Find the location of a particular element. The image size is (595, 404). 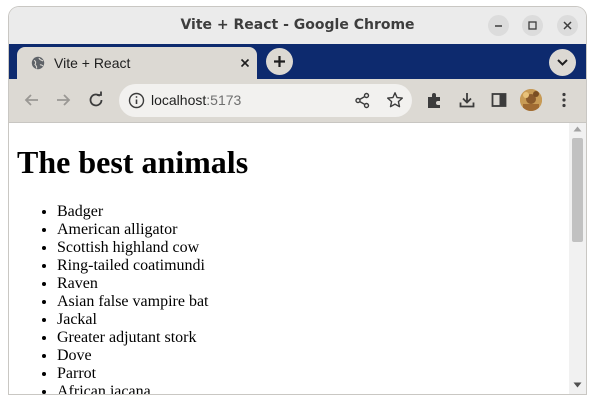

plus-icon is located at coordinates (279, 61).